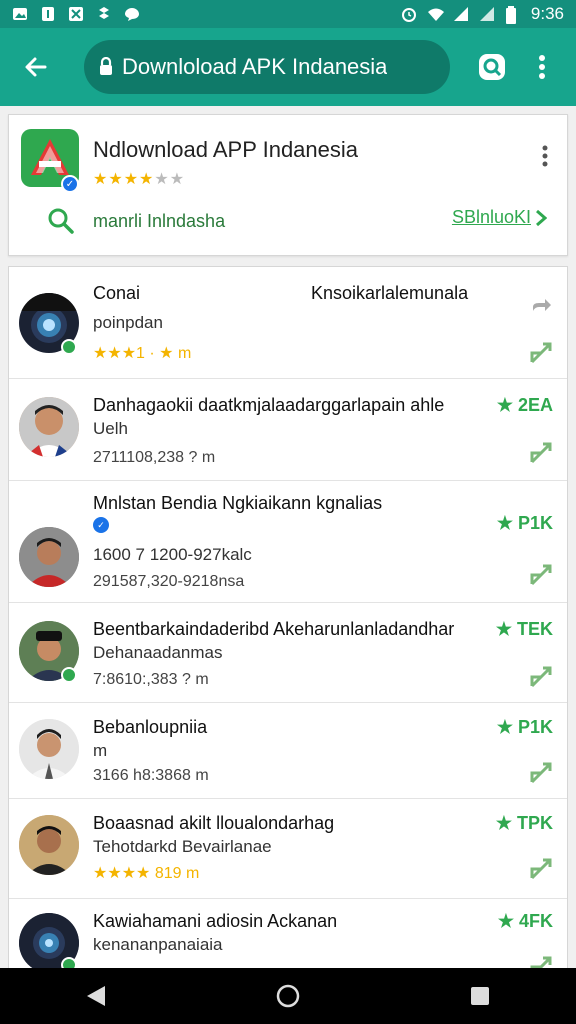 This screenshot has height=1024, width=576. I want to click on row-subtitle: Uelh, so click(110, 428).